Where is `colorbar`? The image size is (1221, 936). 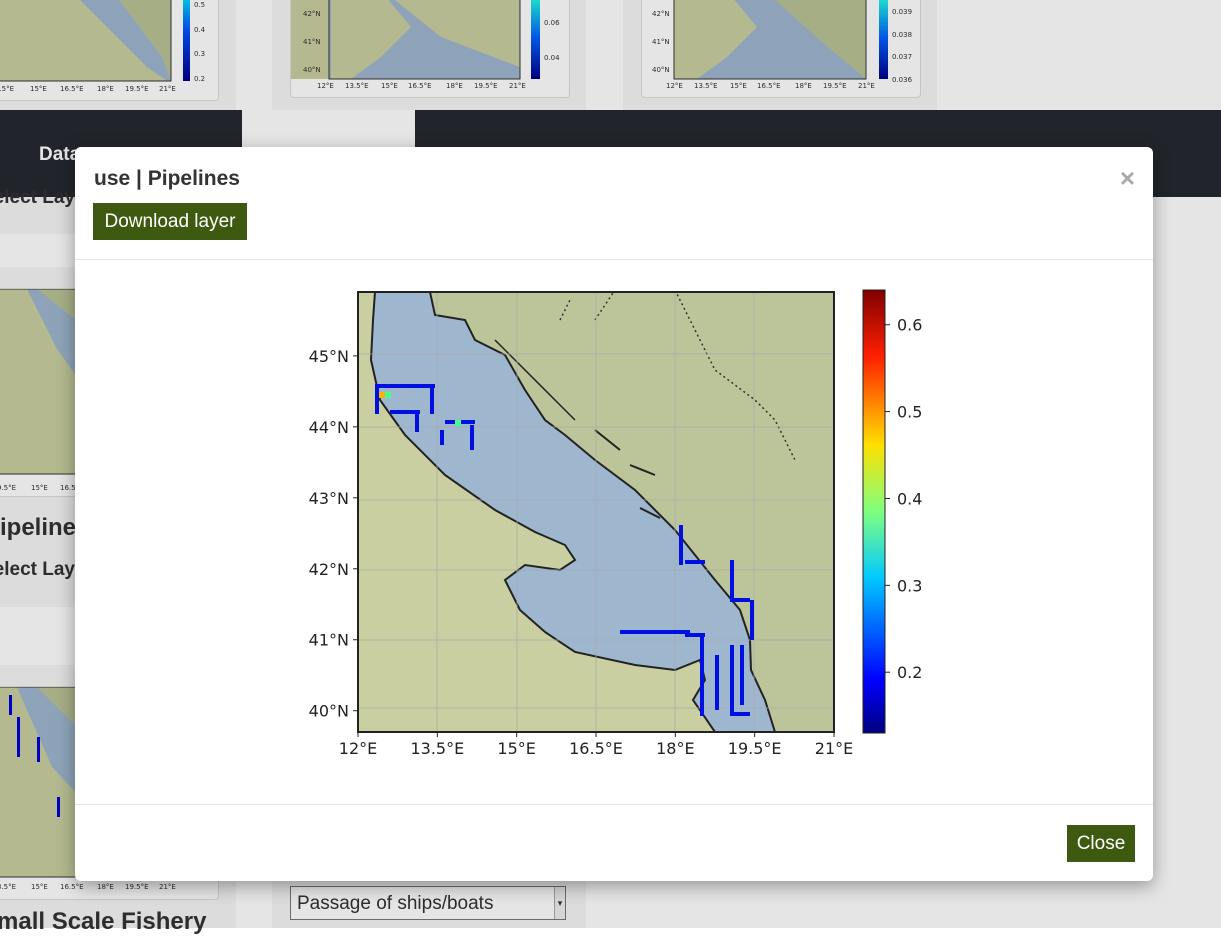 colorbar is located at coordinates (874, 511).